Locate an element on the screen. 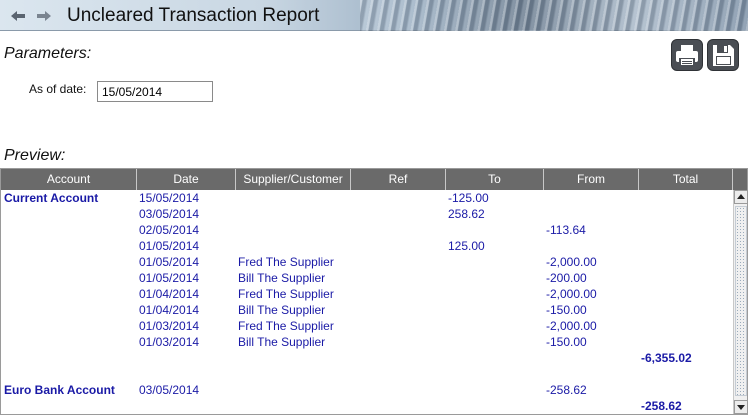 This screenshot has width=748, height=415. cell-date: 02/05/2014 is located at coordinates (169, 230).